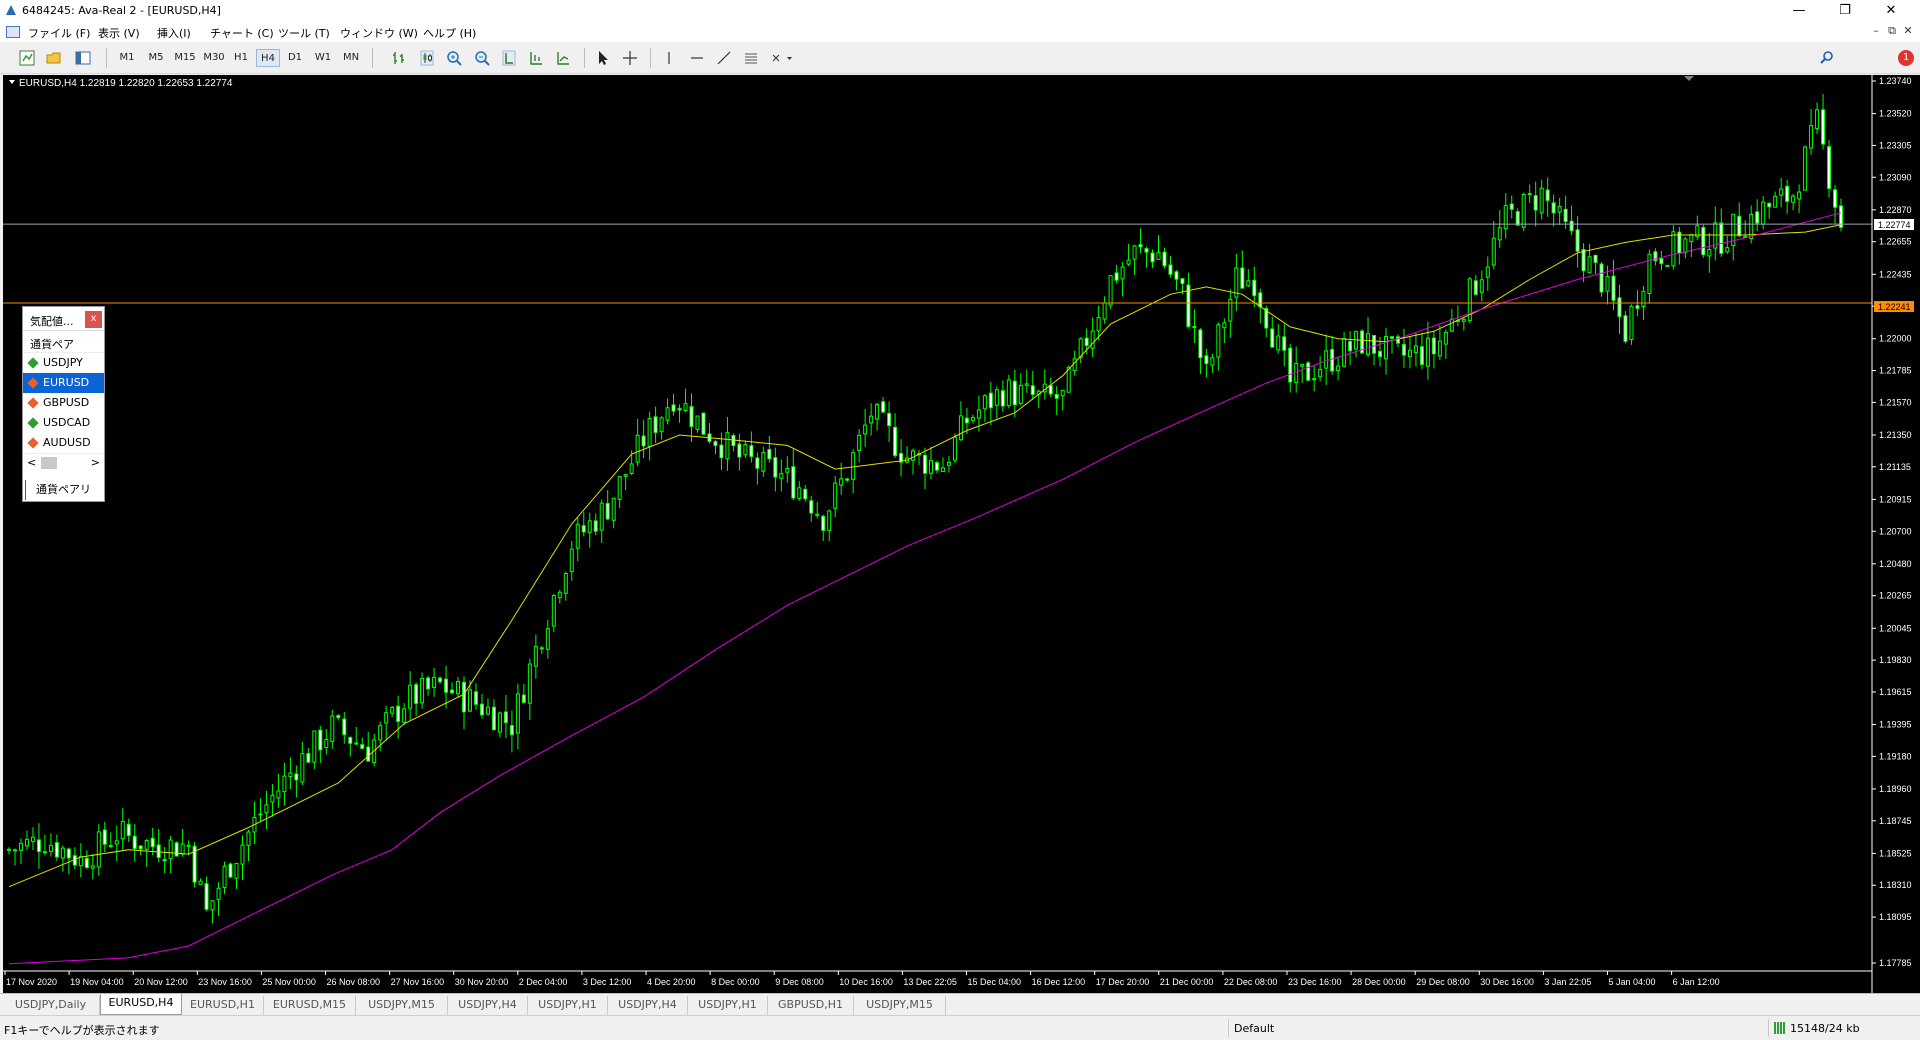 Image resolution: width=1920 pixels, height=1040 pixels. What do you see at coordinates (119, 33) in the screenshot?
I see `menu-view: 表示 (V)` at bounding box center [119, 33].